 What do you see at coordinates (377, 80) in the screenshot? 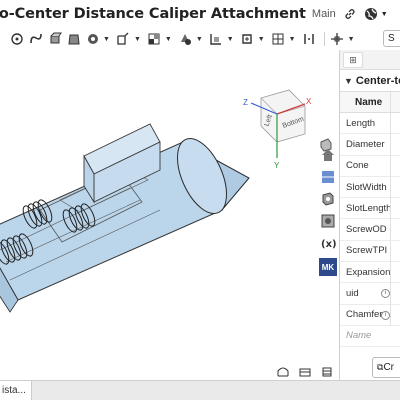
I see `panel-title: Center-to-` at bounding box center [377, 80].